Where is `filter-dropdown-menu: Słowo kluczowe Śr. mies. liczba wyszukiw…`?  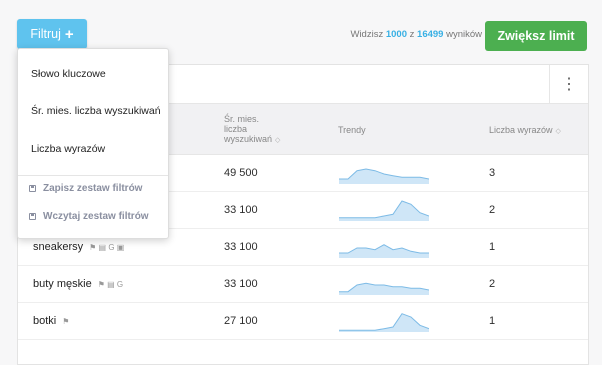
filter-dropdown-menu: Słowo kluczowe Śr. mies. liczba wyszukiw… is located at coordinates (93, 143).